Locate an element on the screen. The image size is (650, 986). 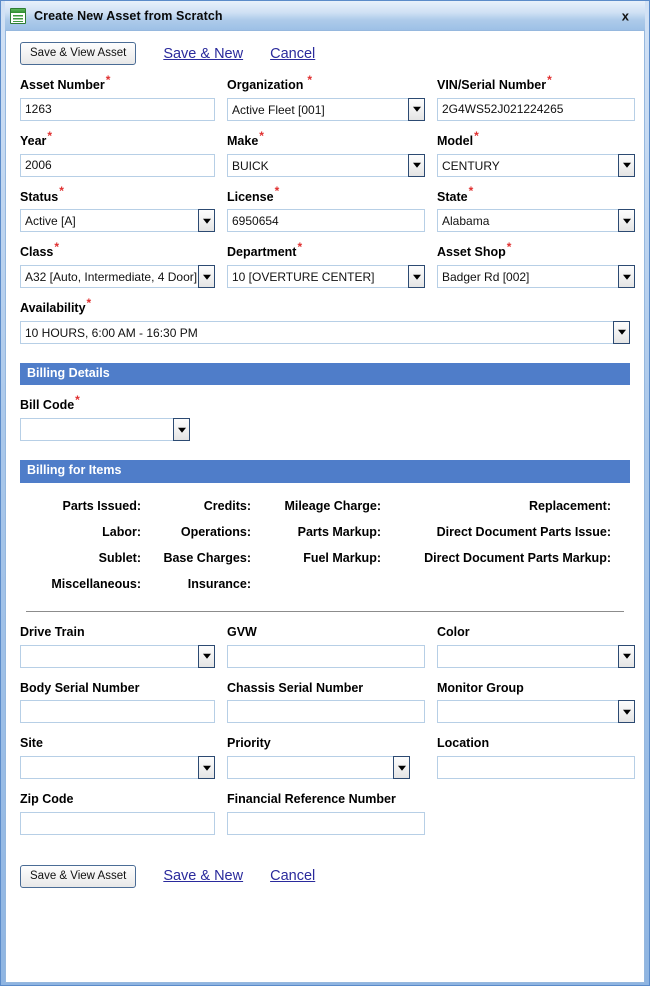
location-input is located at coordinates (536, 767).